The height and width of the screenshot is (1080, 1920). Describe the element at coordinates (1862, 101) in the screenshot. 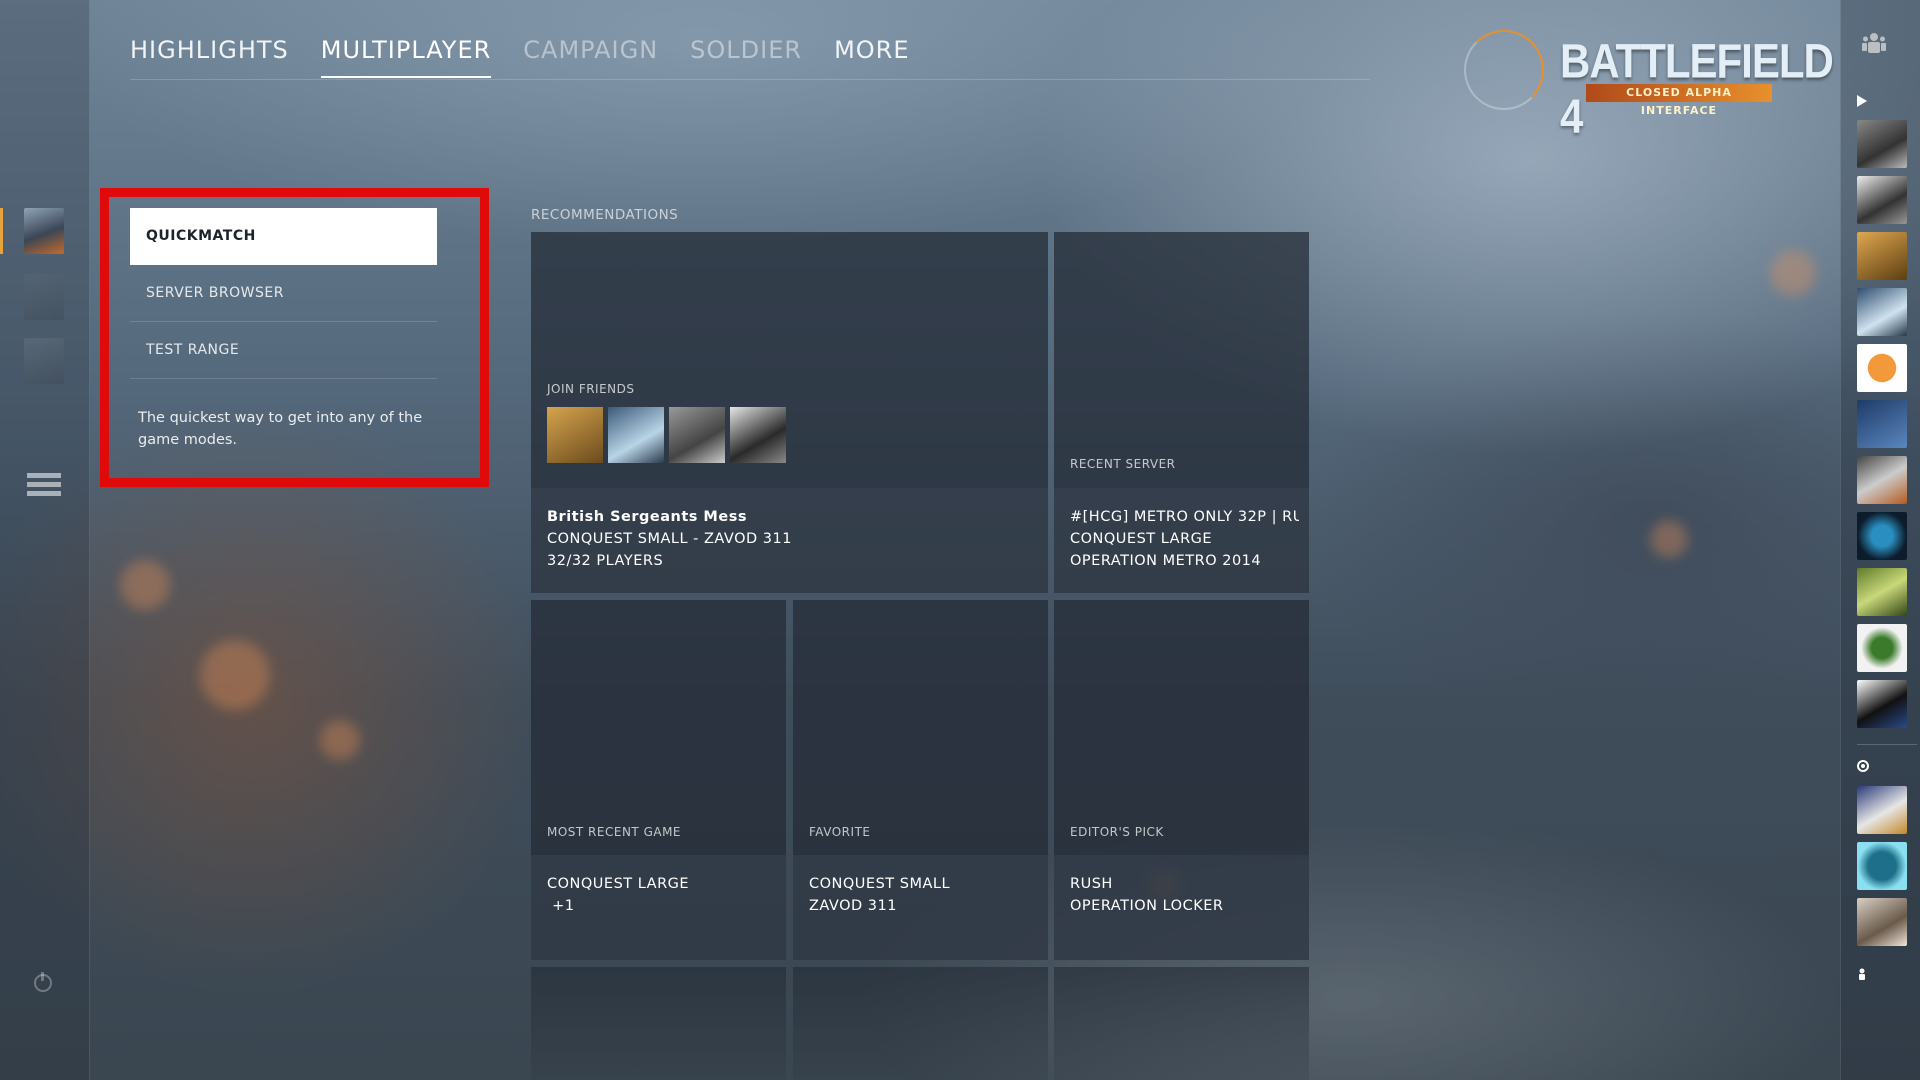

I see `play-icon` at that location.